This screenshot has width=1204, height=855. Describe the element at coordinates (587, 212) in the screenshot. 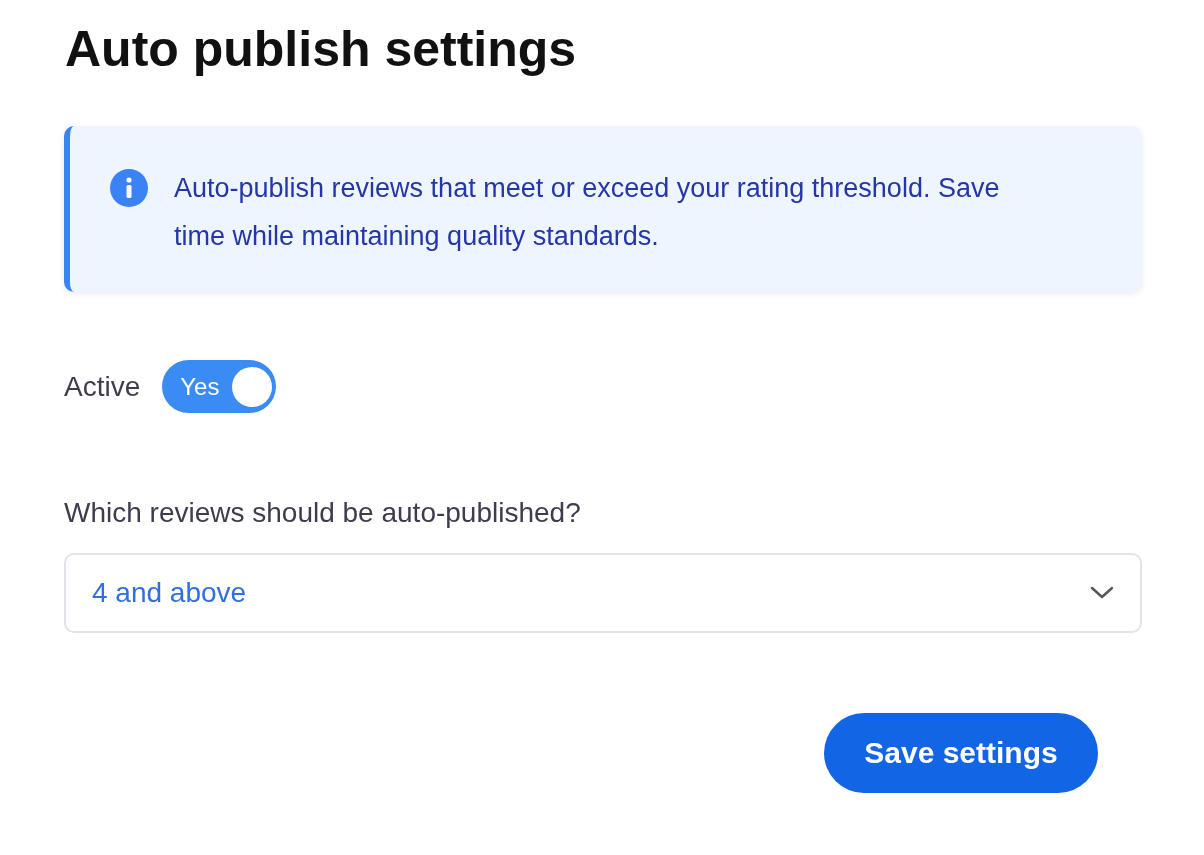

I see `info-text: Auto-publish reviews that meet or exceed your rating threshold. Save time while maintaining quality standards.` at that location.